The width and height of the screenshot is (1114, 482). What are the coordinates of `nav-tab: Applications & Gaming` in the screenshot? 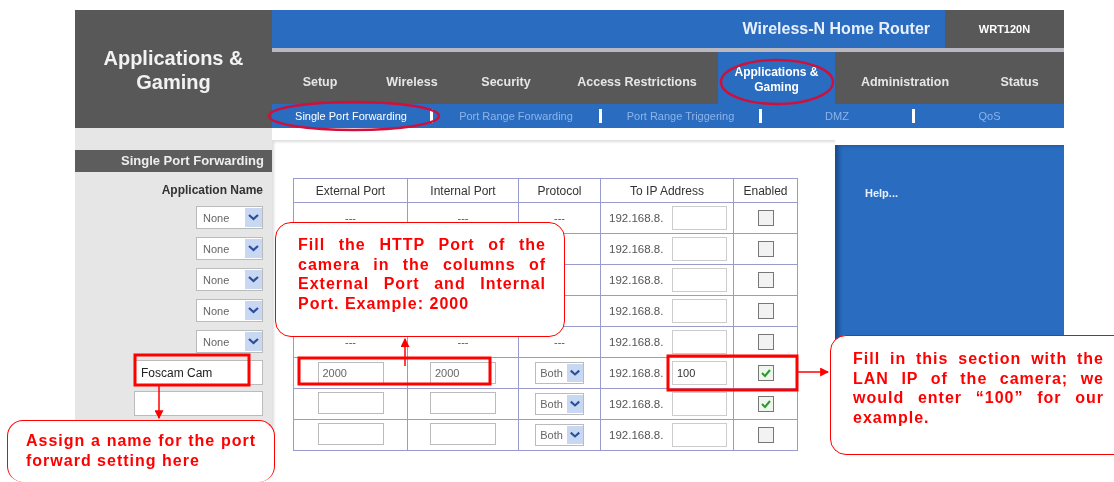 It's located at (776, 78).